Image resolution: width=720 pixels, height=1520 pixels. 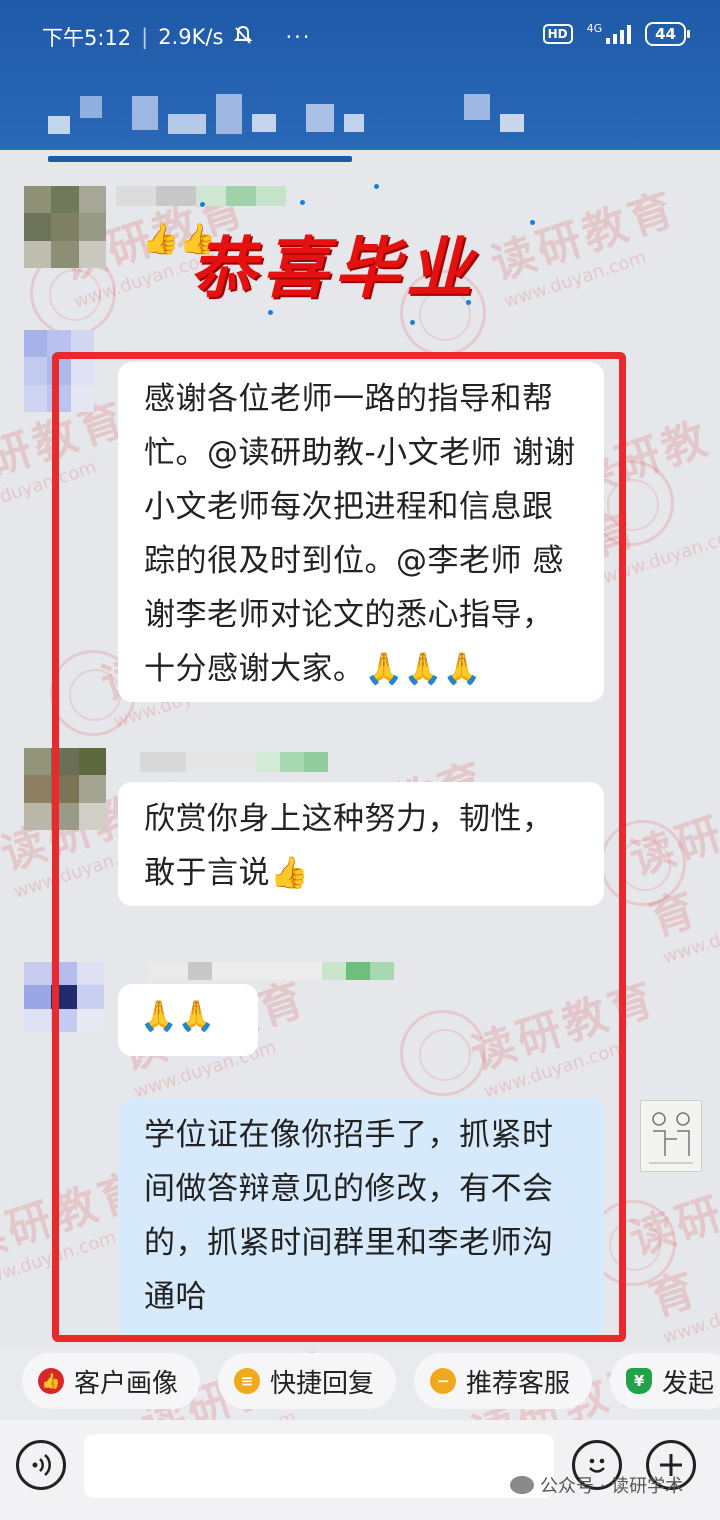 What do you see at coordinates (557, 34) in the screenshot?
I see `hd-badge: HD` at bounding box center [557, 34].